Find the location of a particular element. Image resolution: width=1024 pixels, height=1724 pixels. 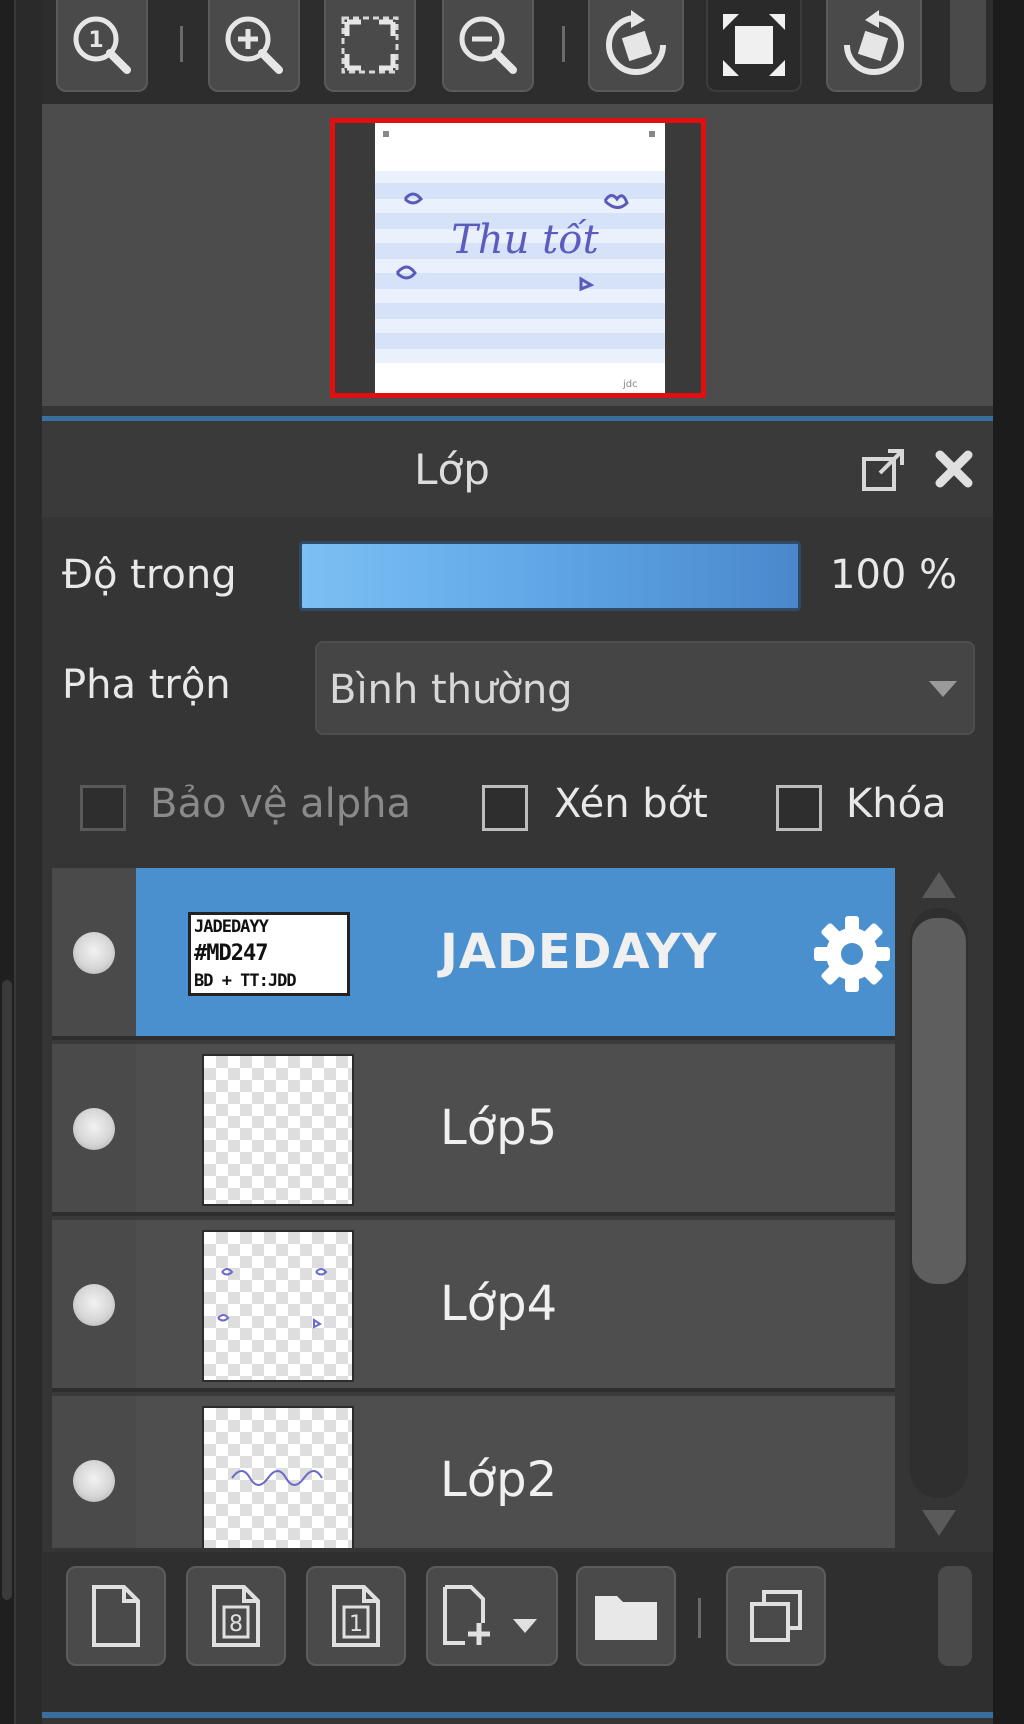

panel-title: Lớp is located at coordinates (452, 469).